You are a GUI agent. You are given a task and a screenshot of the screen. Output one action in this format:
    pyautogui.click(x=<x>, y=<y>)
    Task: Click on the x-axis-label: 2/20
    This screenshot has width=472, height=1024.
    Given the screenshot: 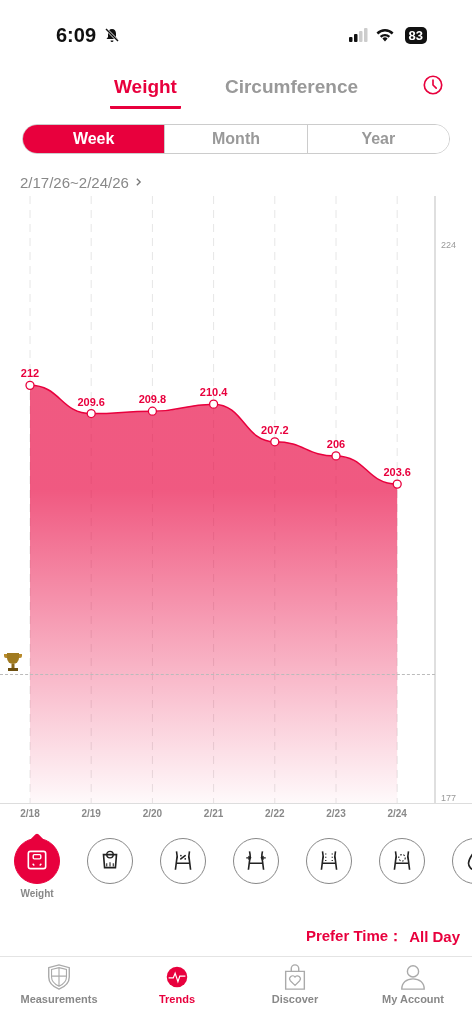 What is the action you would take?
    pyautogui.click(x=152, y=813)
    